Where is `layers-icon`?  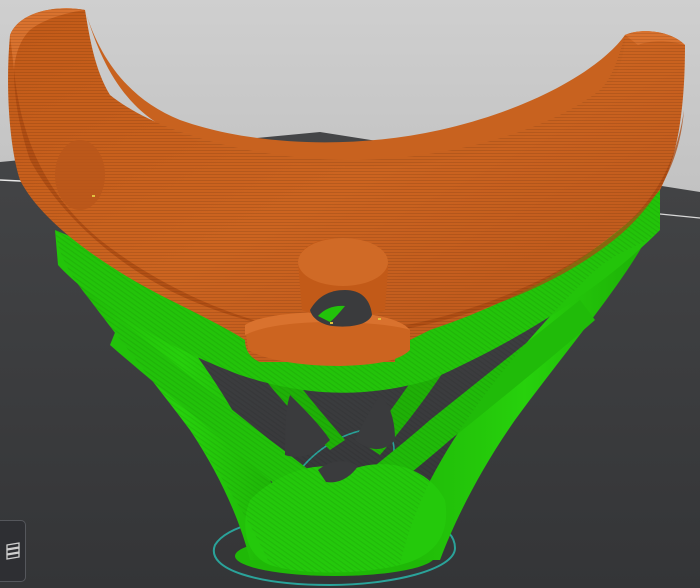
layers-icon is located at coordinates (12, 551).